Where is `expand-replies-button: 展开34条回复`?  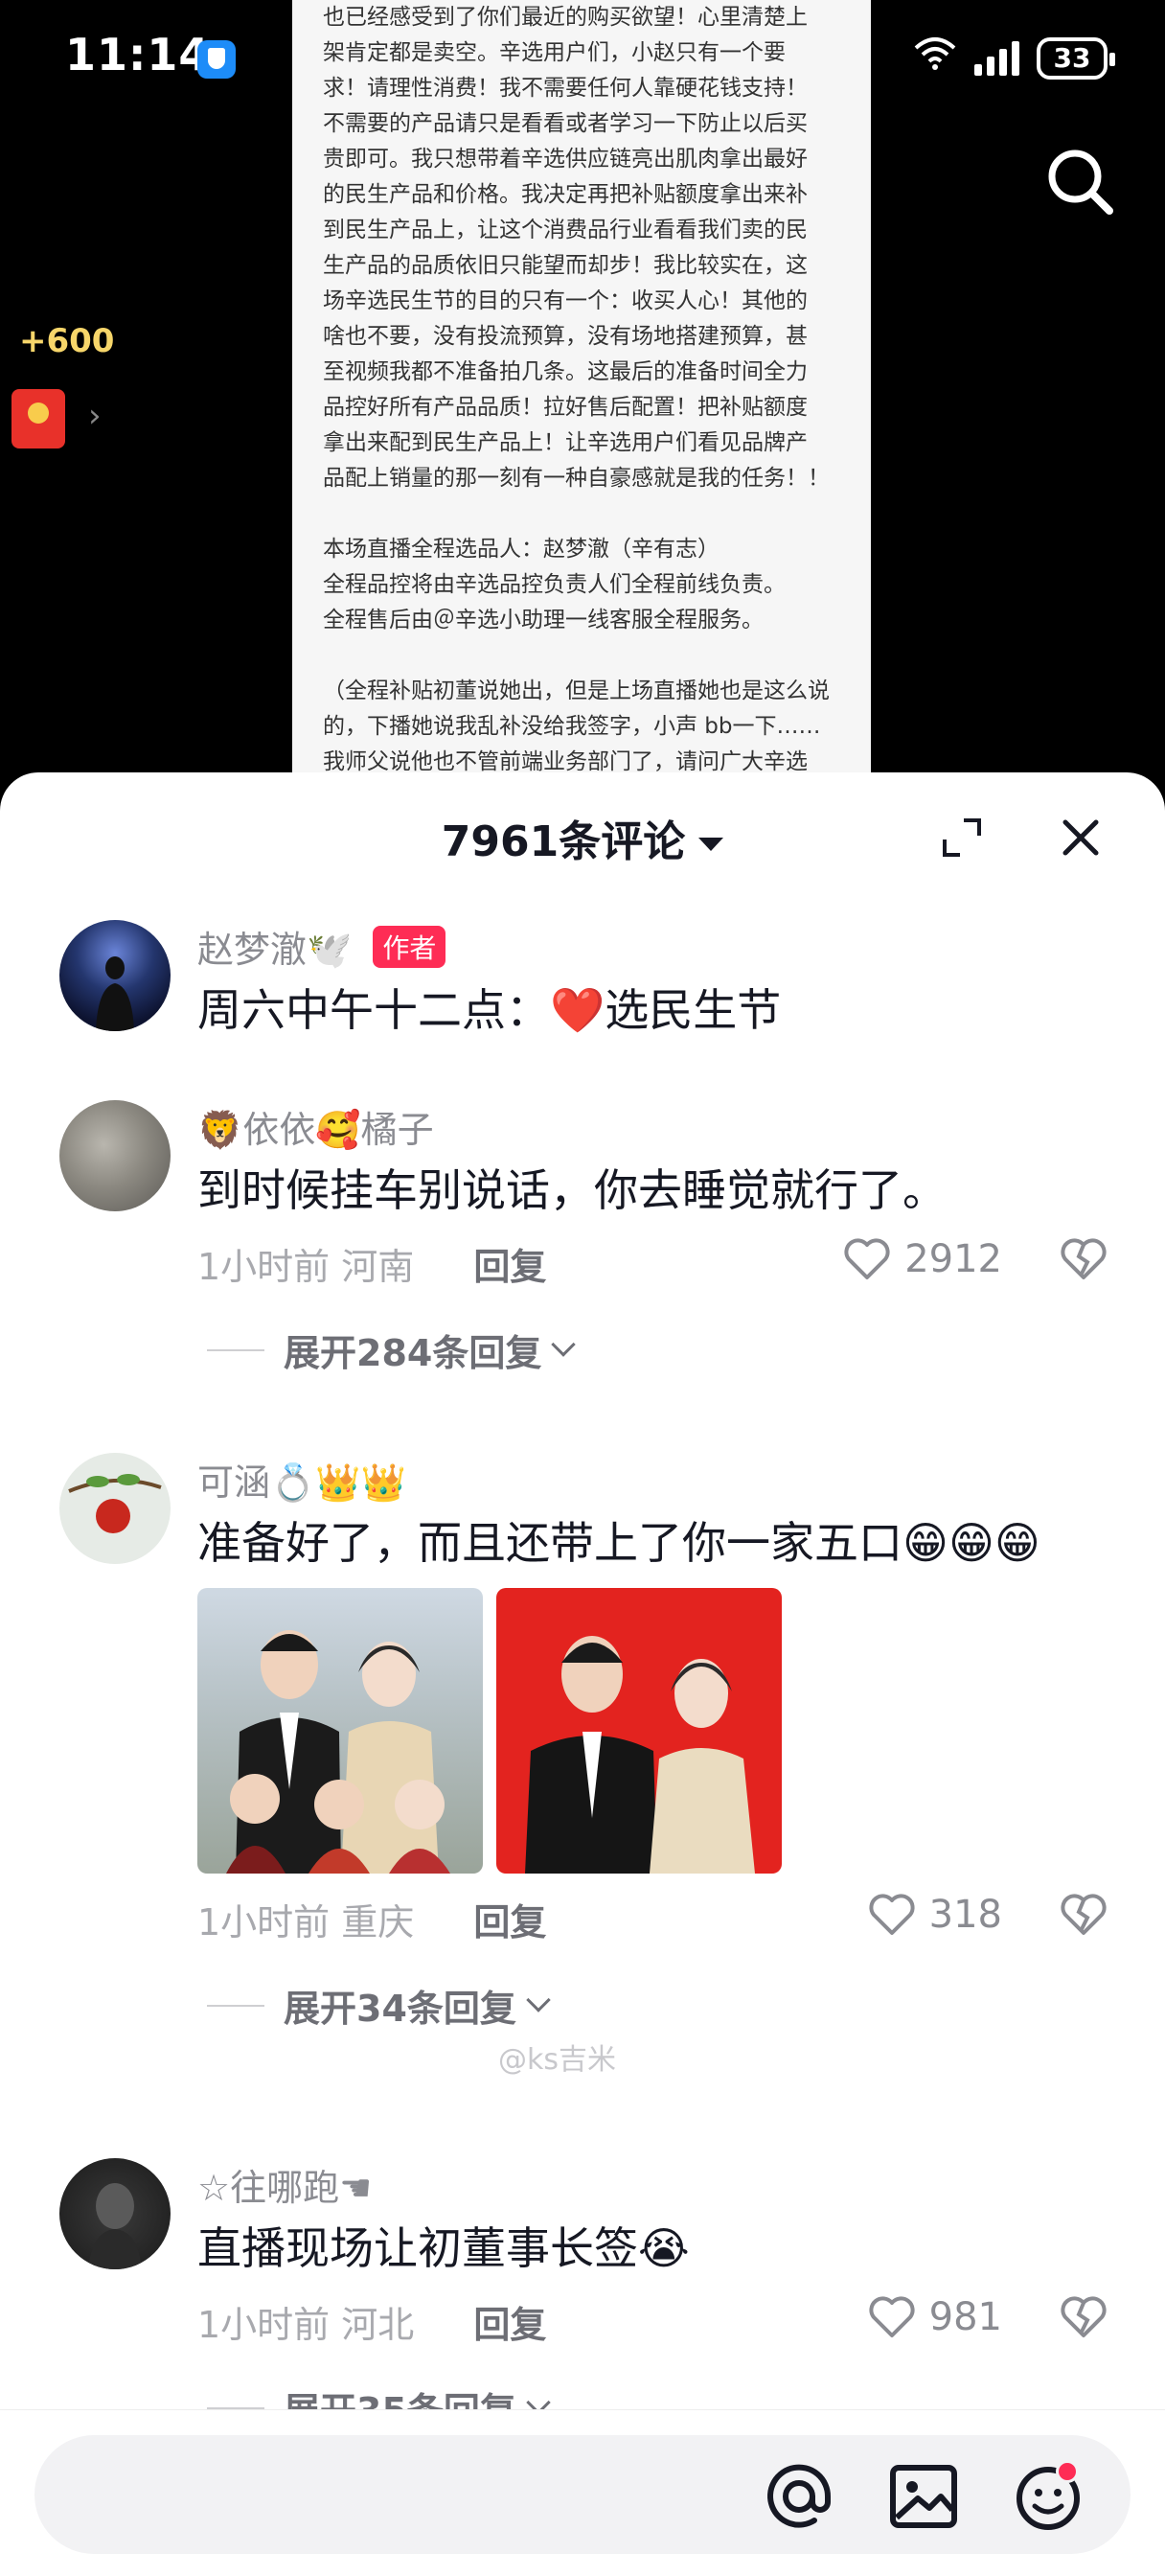
expand-replies-button: 展开34条回复 is located at coordinates (657, 2005).